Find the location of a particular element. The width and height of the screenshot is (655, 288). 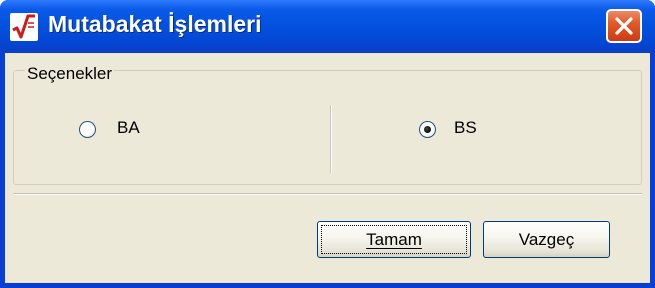

radio-bs-label: BS is located at coordinates (465, 128).